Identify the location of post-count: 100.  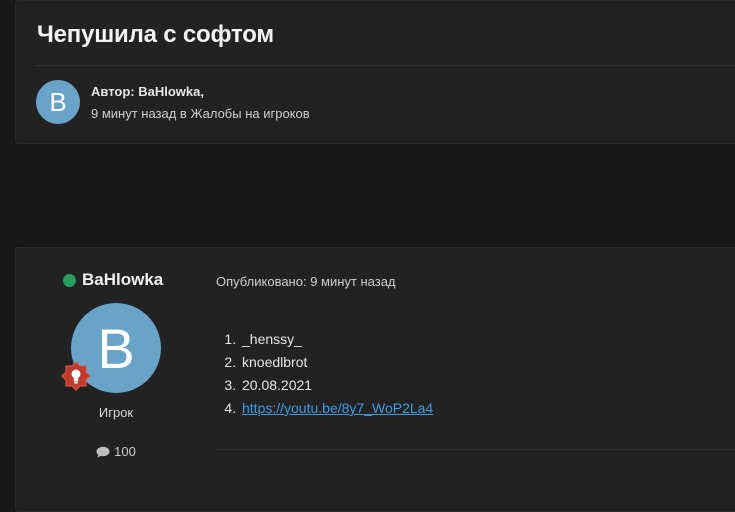
(116, 451).